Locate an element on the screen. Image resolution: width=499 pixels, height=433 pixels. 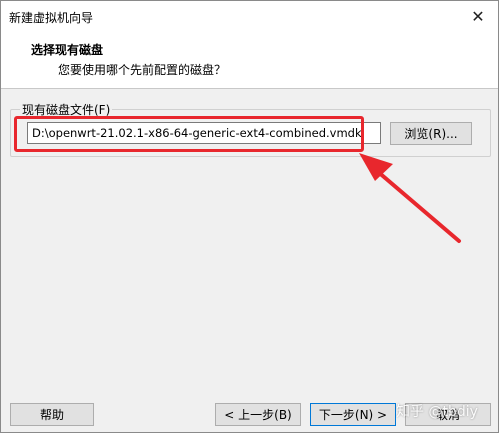
next-button: 下一步(N) > is located at coordinates (353, 414).